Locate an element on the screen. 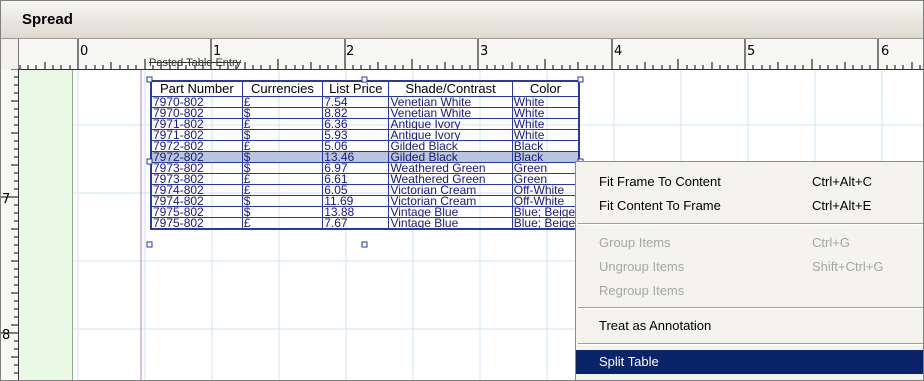 This screenshot has width=924, height=381. menu-item-shortcut: Shift+Ctrl+G is located at coordinates (848, 266).